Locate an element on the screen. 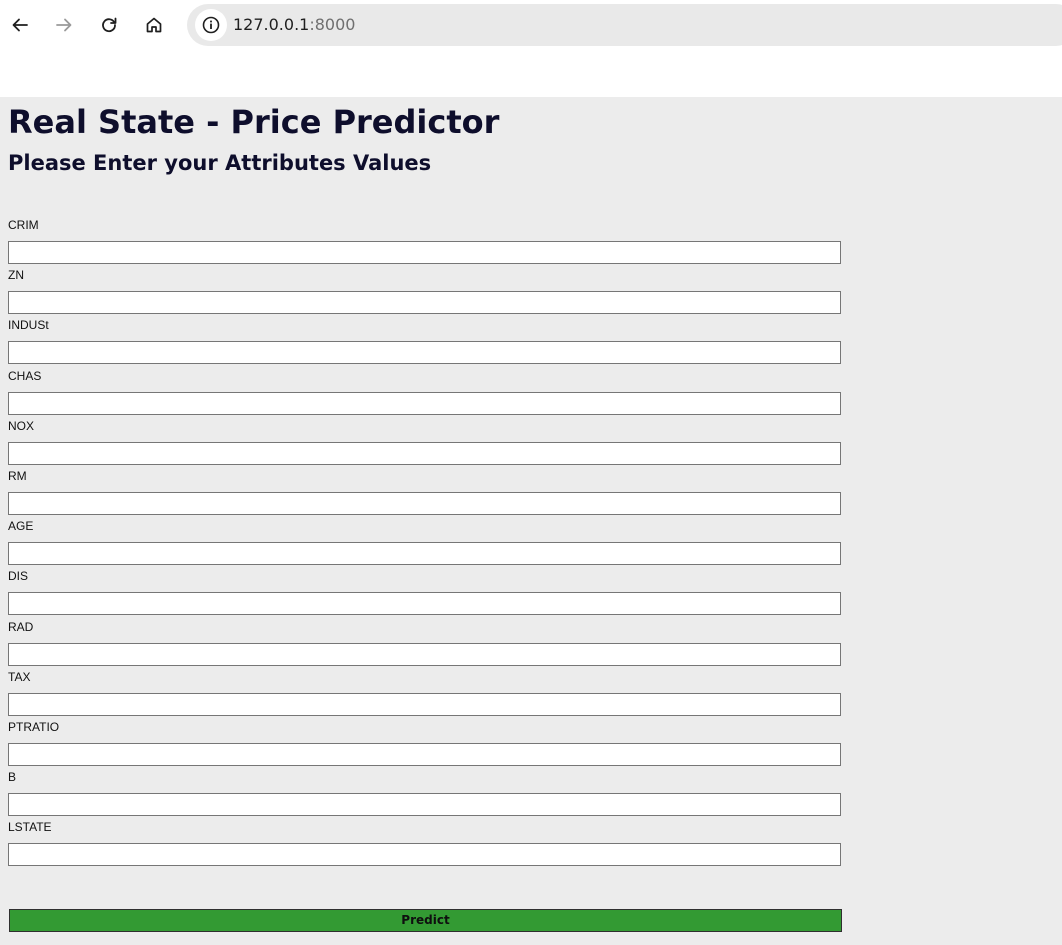 This screenshot has width=1062, height=945. field-dis: DIS is located at coordinates (425, 593).